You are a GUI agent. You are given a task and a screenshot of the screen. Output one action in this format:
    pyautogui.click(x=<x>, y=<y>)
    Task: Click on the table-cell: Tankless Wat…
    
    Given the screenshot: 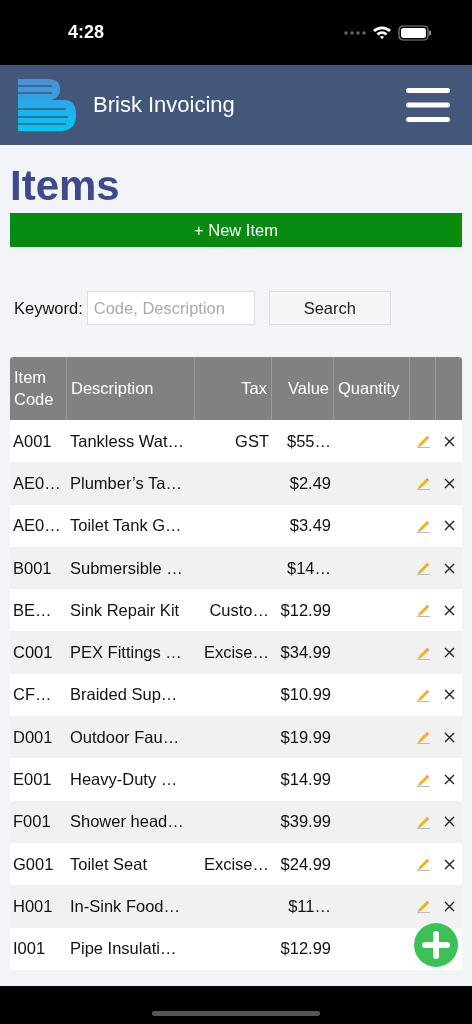 What is the action you would take?
    pyautogui.click(x=127, y=441)
    